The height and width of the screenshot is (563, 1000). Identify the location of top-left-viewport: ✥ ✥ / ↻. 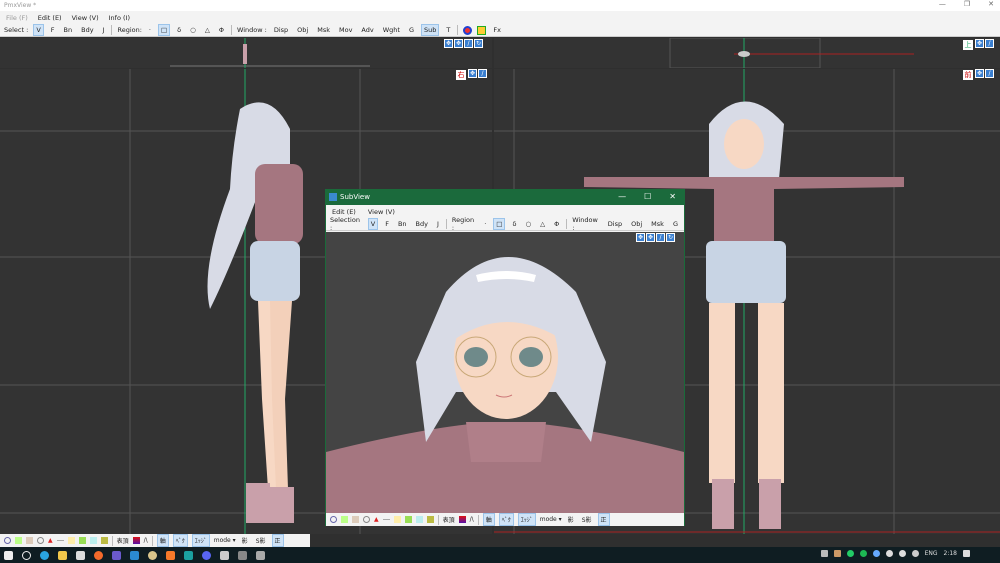
(246, 53).